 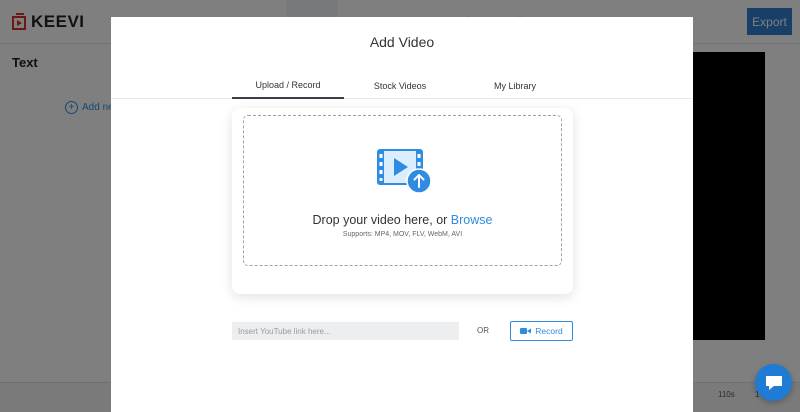 What do you see at coordinates (483, 330) in the screenshot?
I see `or-separator: OR` at bounding box center [483, 330].